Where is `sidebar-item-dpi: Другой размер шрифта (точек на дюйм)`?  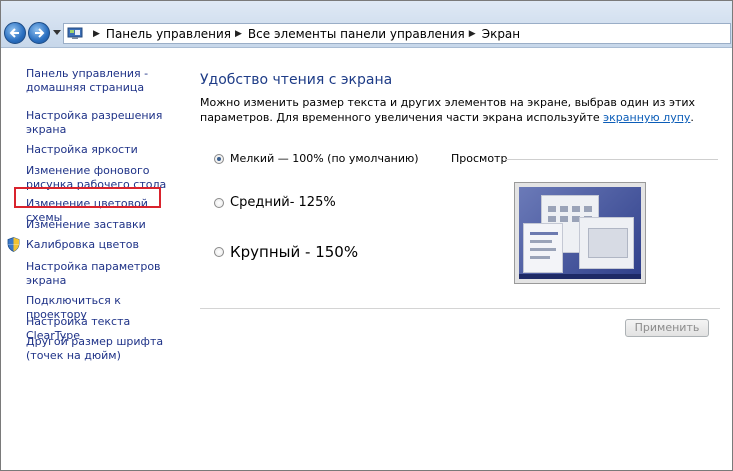
sidebar-item-dpi: Другой размер шрифта (точек на дюйм) is located at coordinates (101, 349).